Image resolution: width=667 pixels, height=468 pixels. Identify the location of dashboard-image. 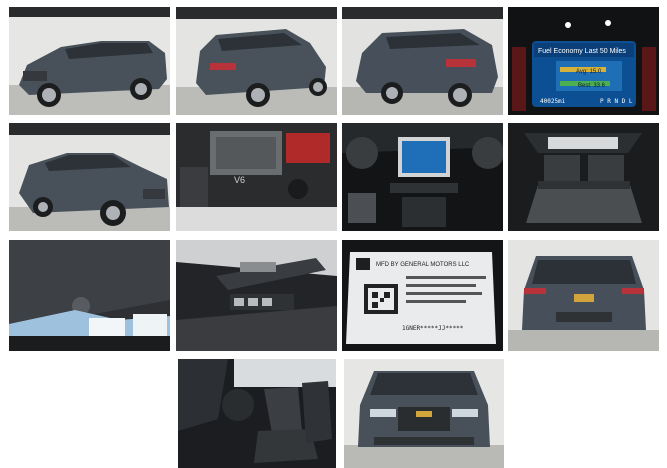
(422, 177).